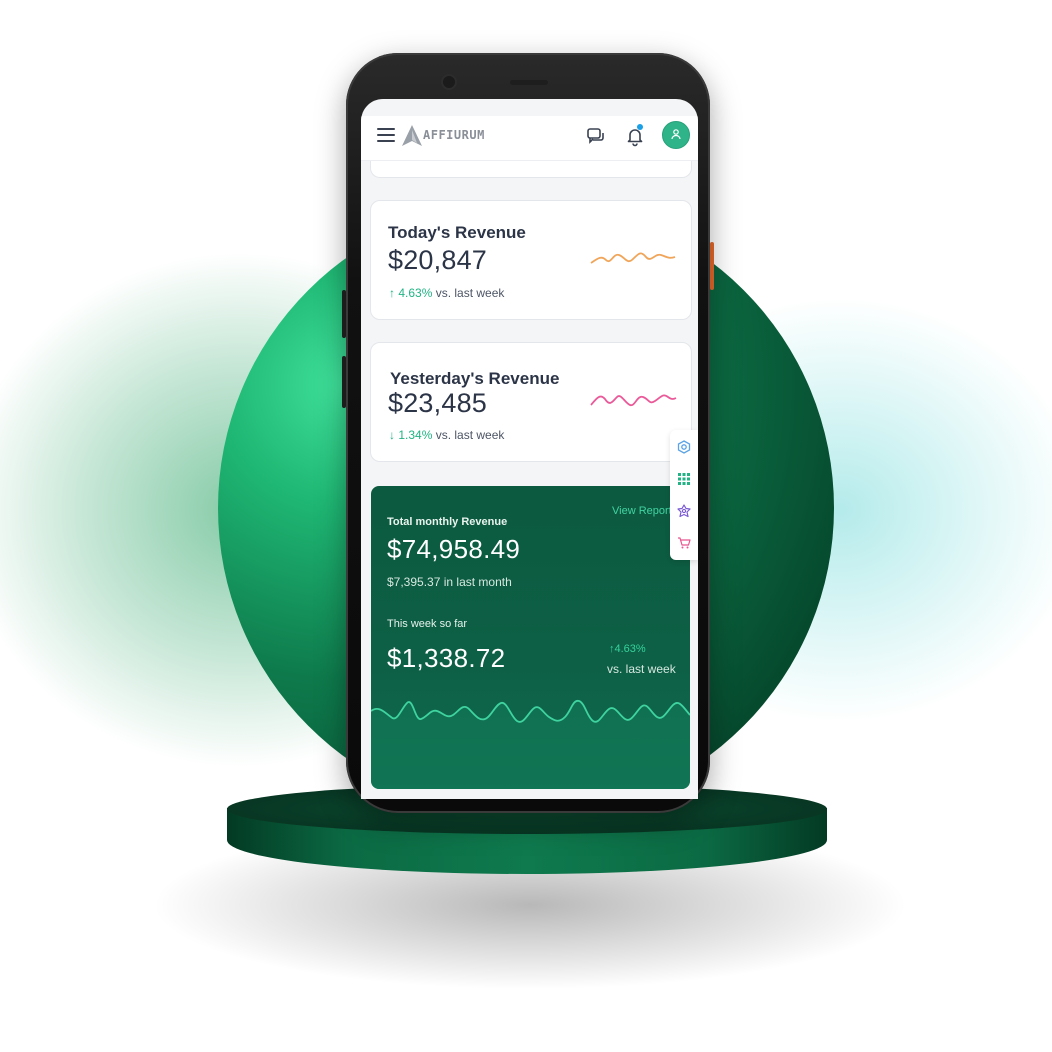  What do you see at coordinates (414, 582) in the screenshot?
I see `last-month-value: $7,395.37` at bounding box center [414, 582].